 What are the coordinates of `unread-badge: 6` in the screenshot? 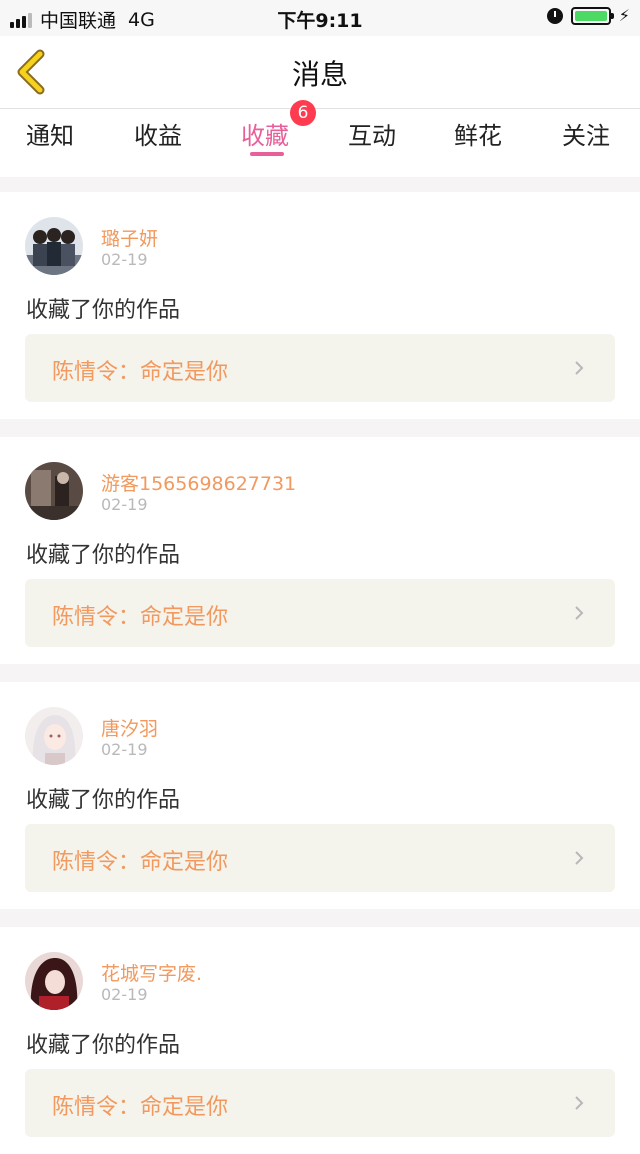 It's located at (303, 113).